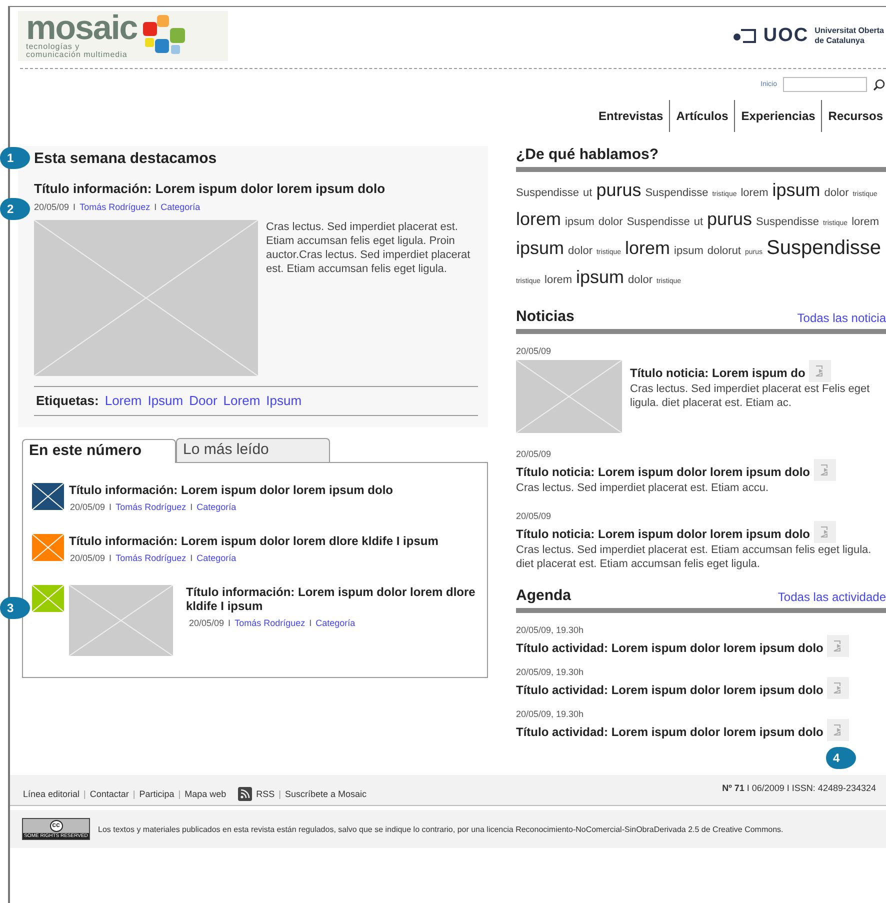  I want to click on nav-link: Experiencias, so click(778, 116).